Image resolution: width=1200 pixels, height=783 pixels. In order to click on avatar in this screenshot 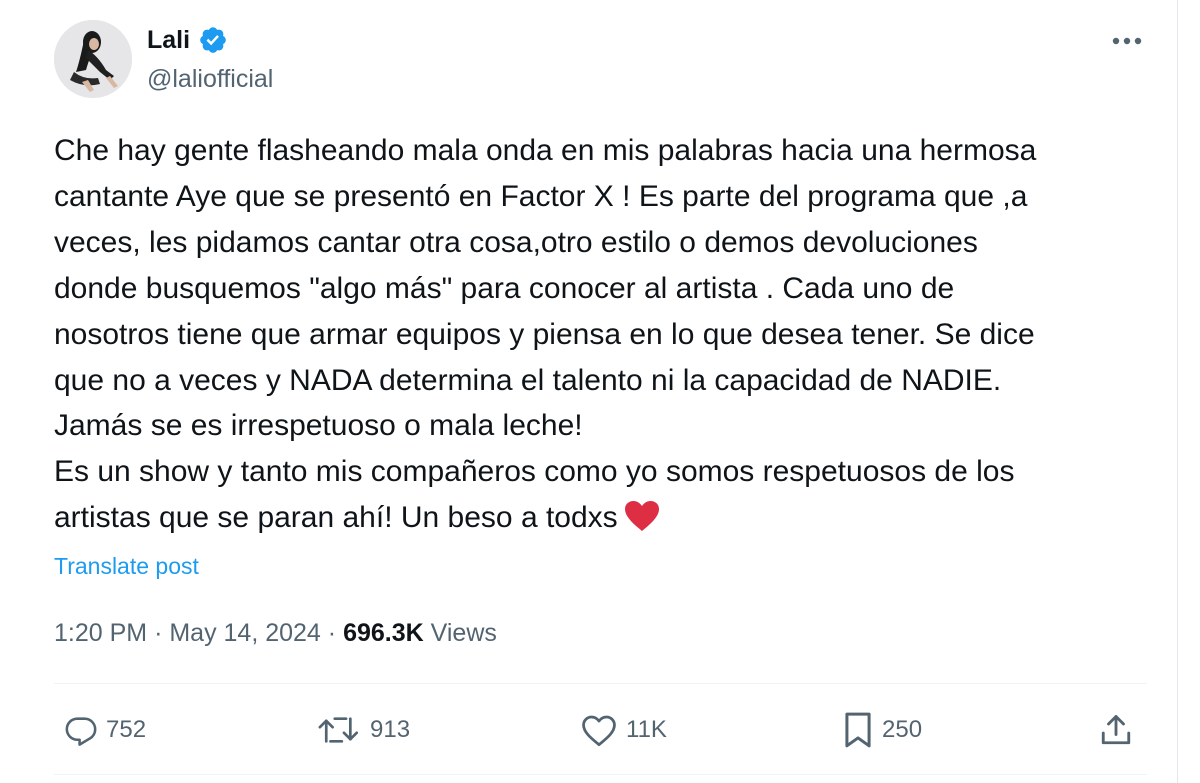, I will do `click(93, 59)`.